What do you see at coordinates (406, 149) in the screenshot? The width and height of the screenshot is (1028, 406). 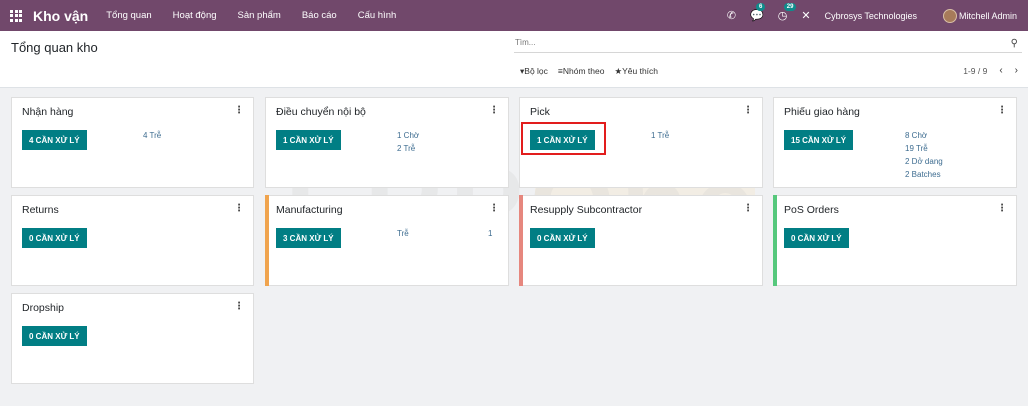 I see `stat-late: 2 Trễ` at bounding box center [406, 149].